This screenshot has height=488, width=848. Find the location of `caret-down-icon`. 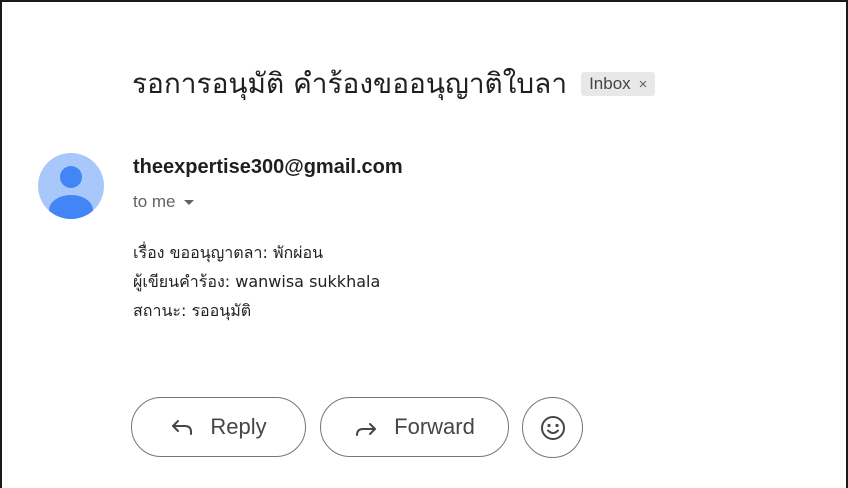

caret-down-icon is located at coordinates (188, 202).